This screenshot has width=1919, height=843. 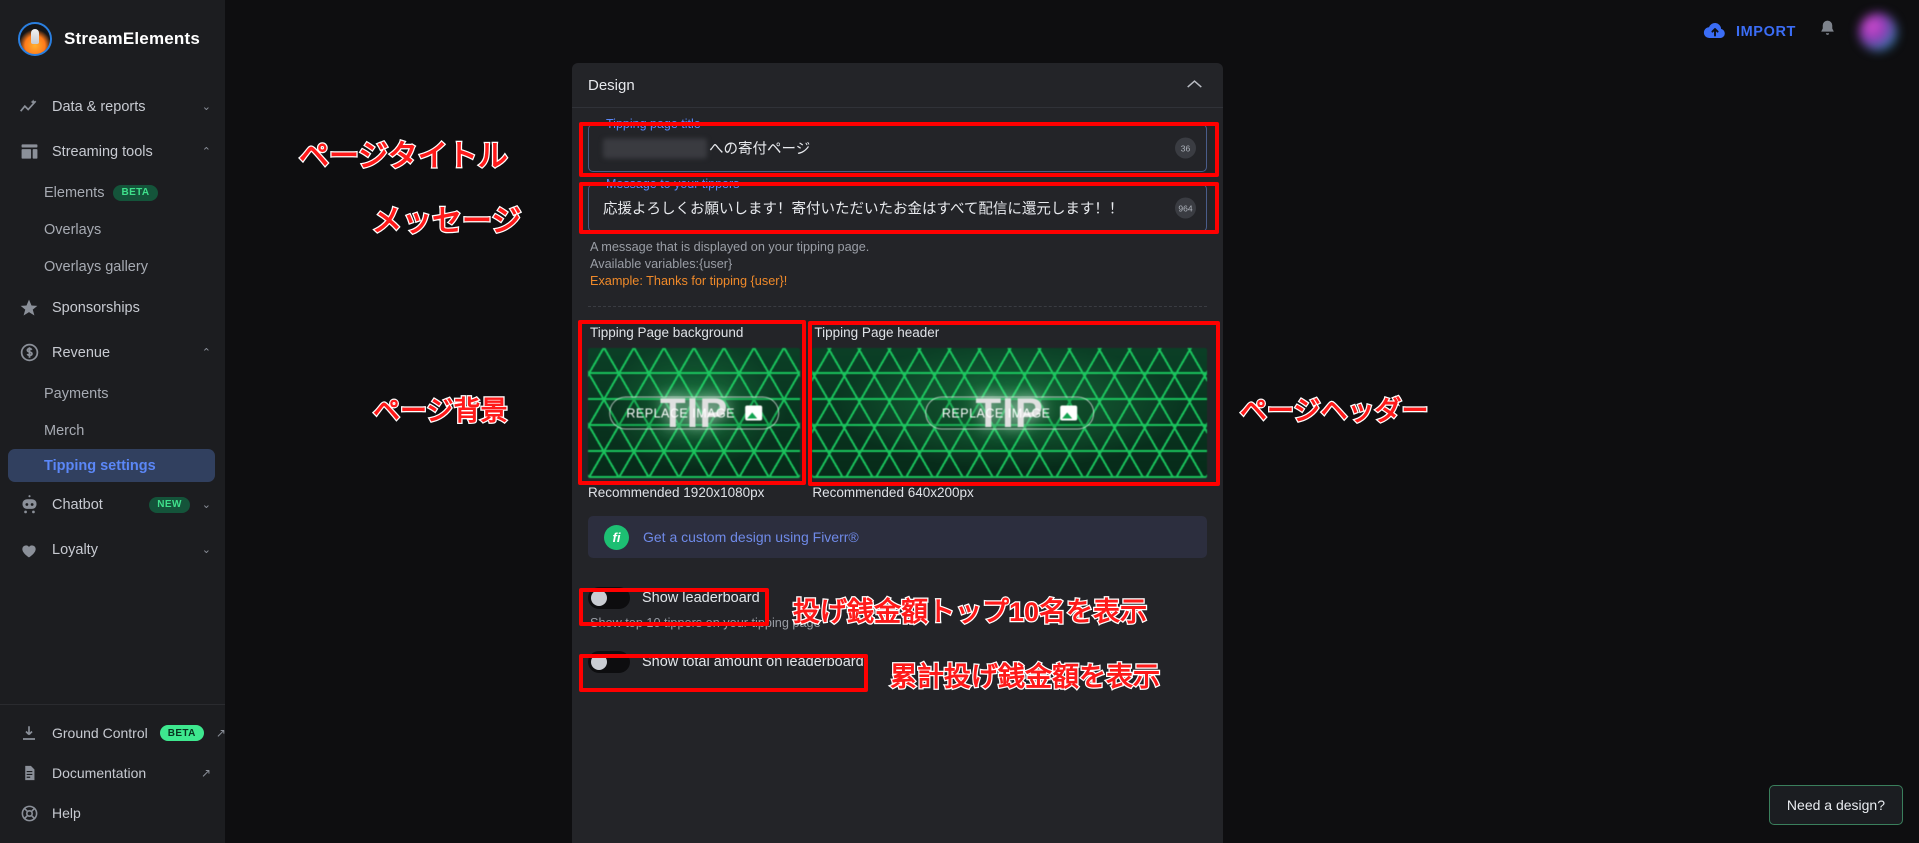 What do you see at coordinates (1827, 31) in the screenshot?
I see `notification-bell-icon` at bounding box center [1827, 31].